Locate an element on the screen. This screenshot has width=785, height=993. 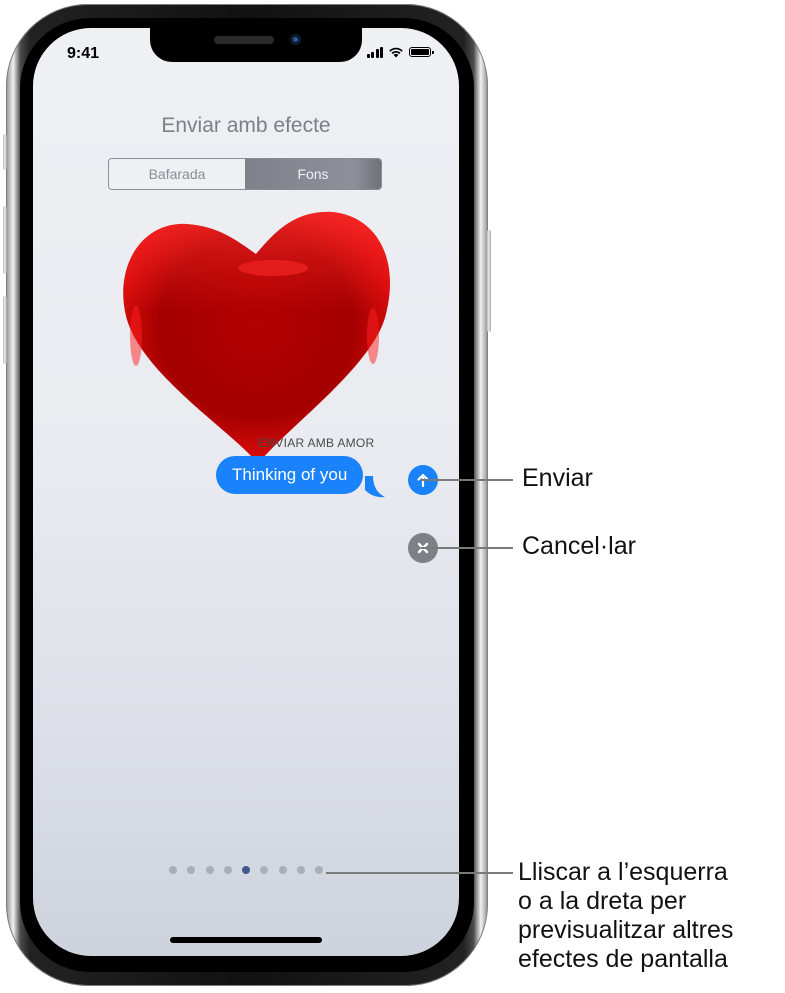
heart-effect-animation is located at coordinates (256, 337).